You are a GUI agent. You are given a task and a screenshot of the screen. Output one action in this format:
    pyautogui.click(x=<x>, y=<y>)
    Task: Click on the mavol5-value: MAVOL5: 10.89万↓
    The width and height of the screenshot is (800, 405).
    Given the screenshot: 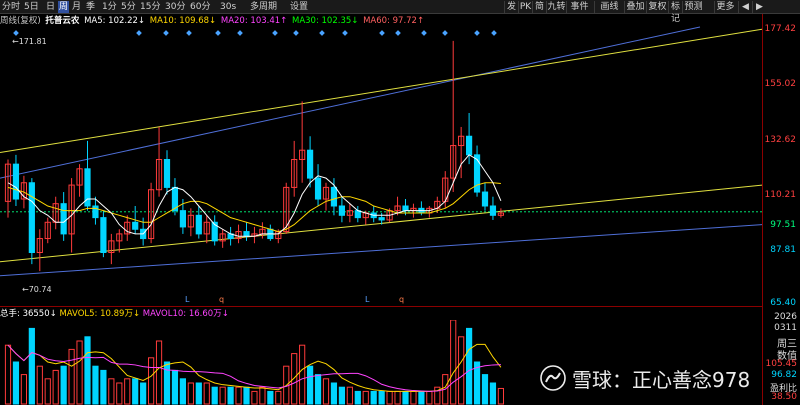 What is the action you would take?
    pyautogui.click(x=100, y=314)
    